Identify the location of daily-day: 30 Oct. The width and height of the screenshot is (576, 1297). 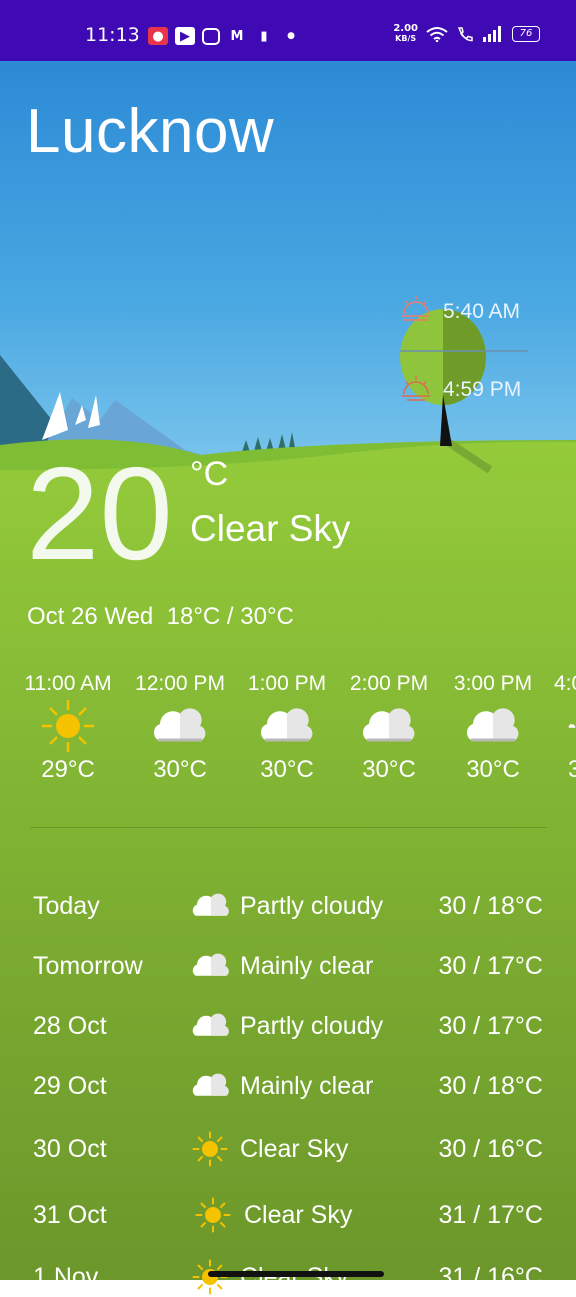
(70, 1149).